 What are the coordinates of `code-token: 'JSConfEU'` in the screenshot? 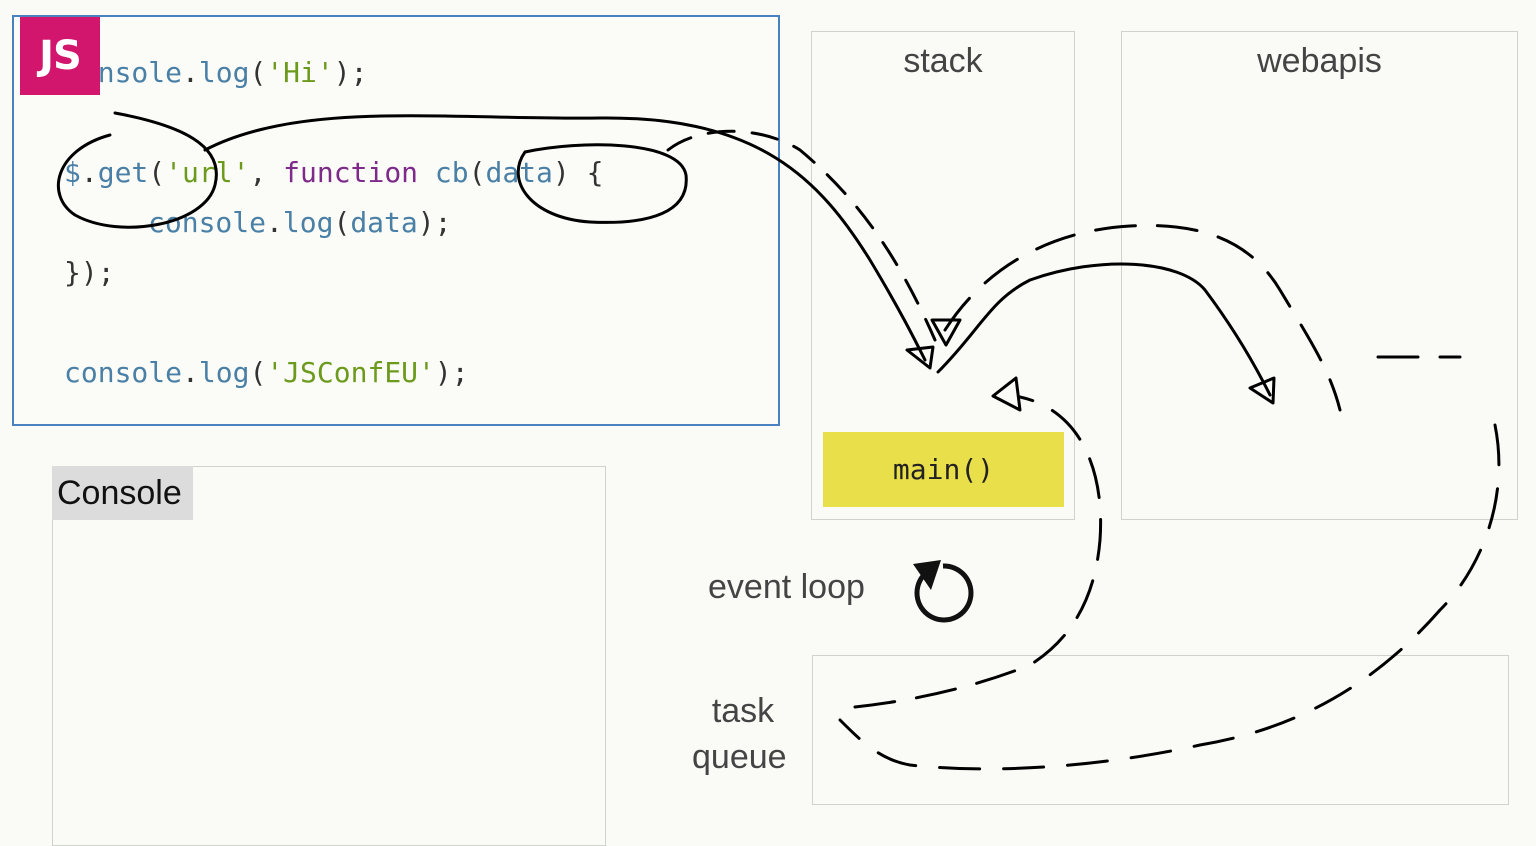 It's located at (350, 372).